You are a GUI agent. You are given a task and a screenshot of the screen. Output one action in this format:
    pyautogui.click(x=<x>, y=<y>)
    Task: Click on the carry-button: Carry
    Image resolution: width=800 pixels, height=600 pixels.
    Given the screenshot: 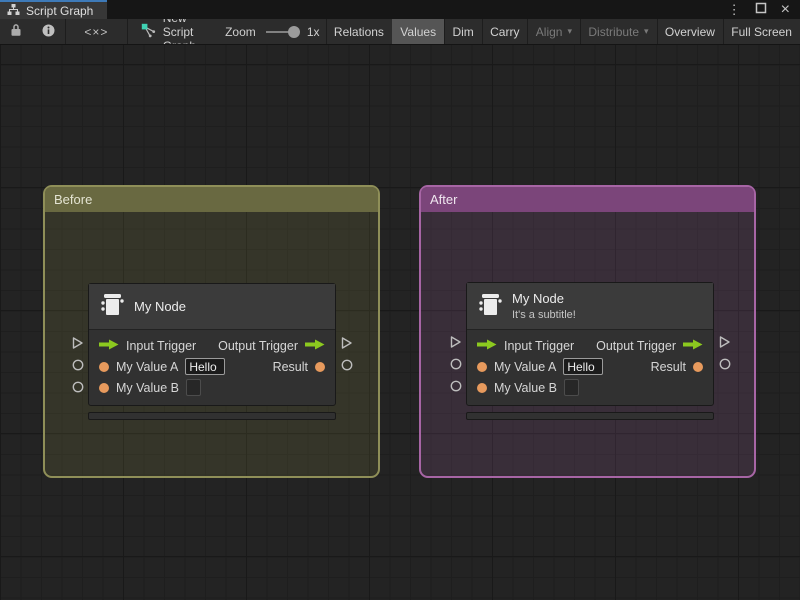 What is the action you would take?
    pyautogui.click(x=504, y=31)
    